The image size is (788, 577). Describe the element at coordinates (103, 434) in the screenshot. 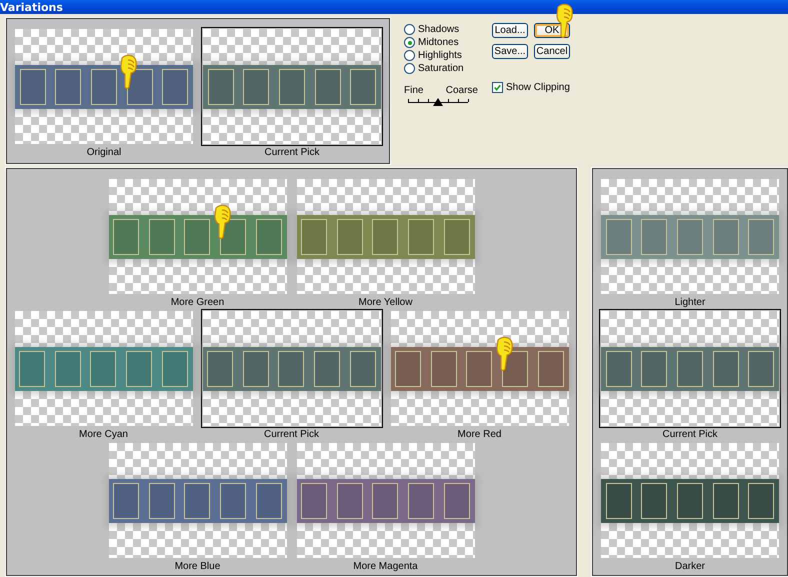

I see `thumbnail-label: More Cyan` at that location.